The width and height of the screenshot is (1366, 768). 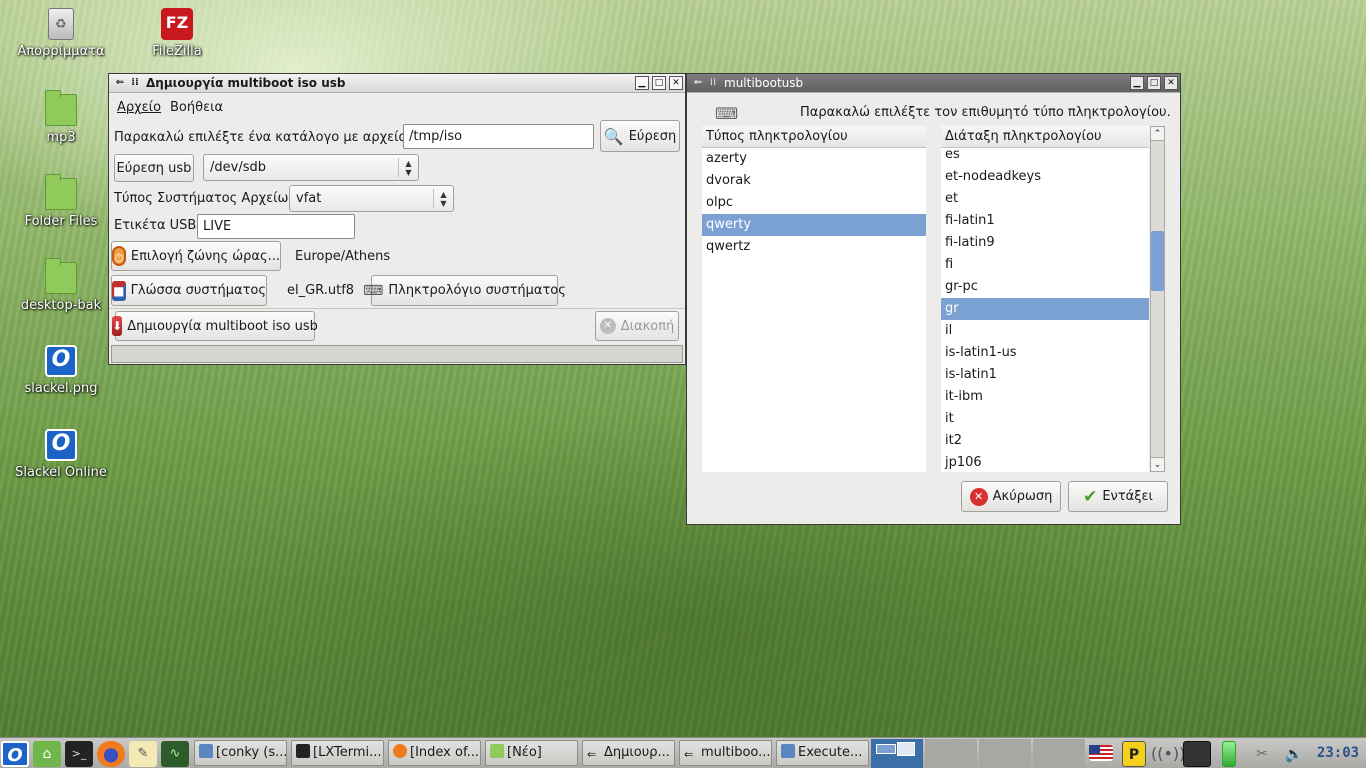 What do you see at coordinates (1045, 397) in the screenshot?
I see `keyboard-layout-item: it-ibm` at bounding box center [1045, 397].